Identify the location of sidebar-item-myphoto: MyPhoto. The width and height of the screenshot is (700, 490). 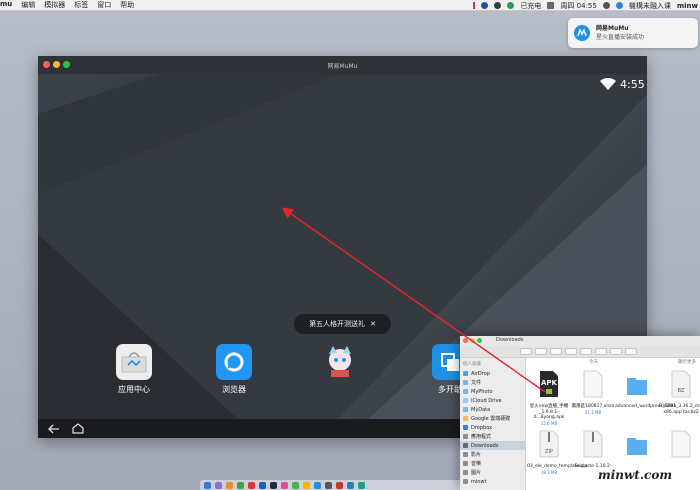
(494, 391).